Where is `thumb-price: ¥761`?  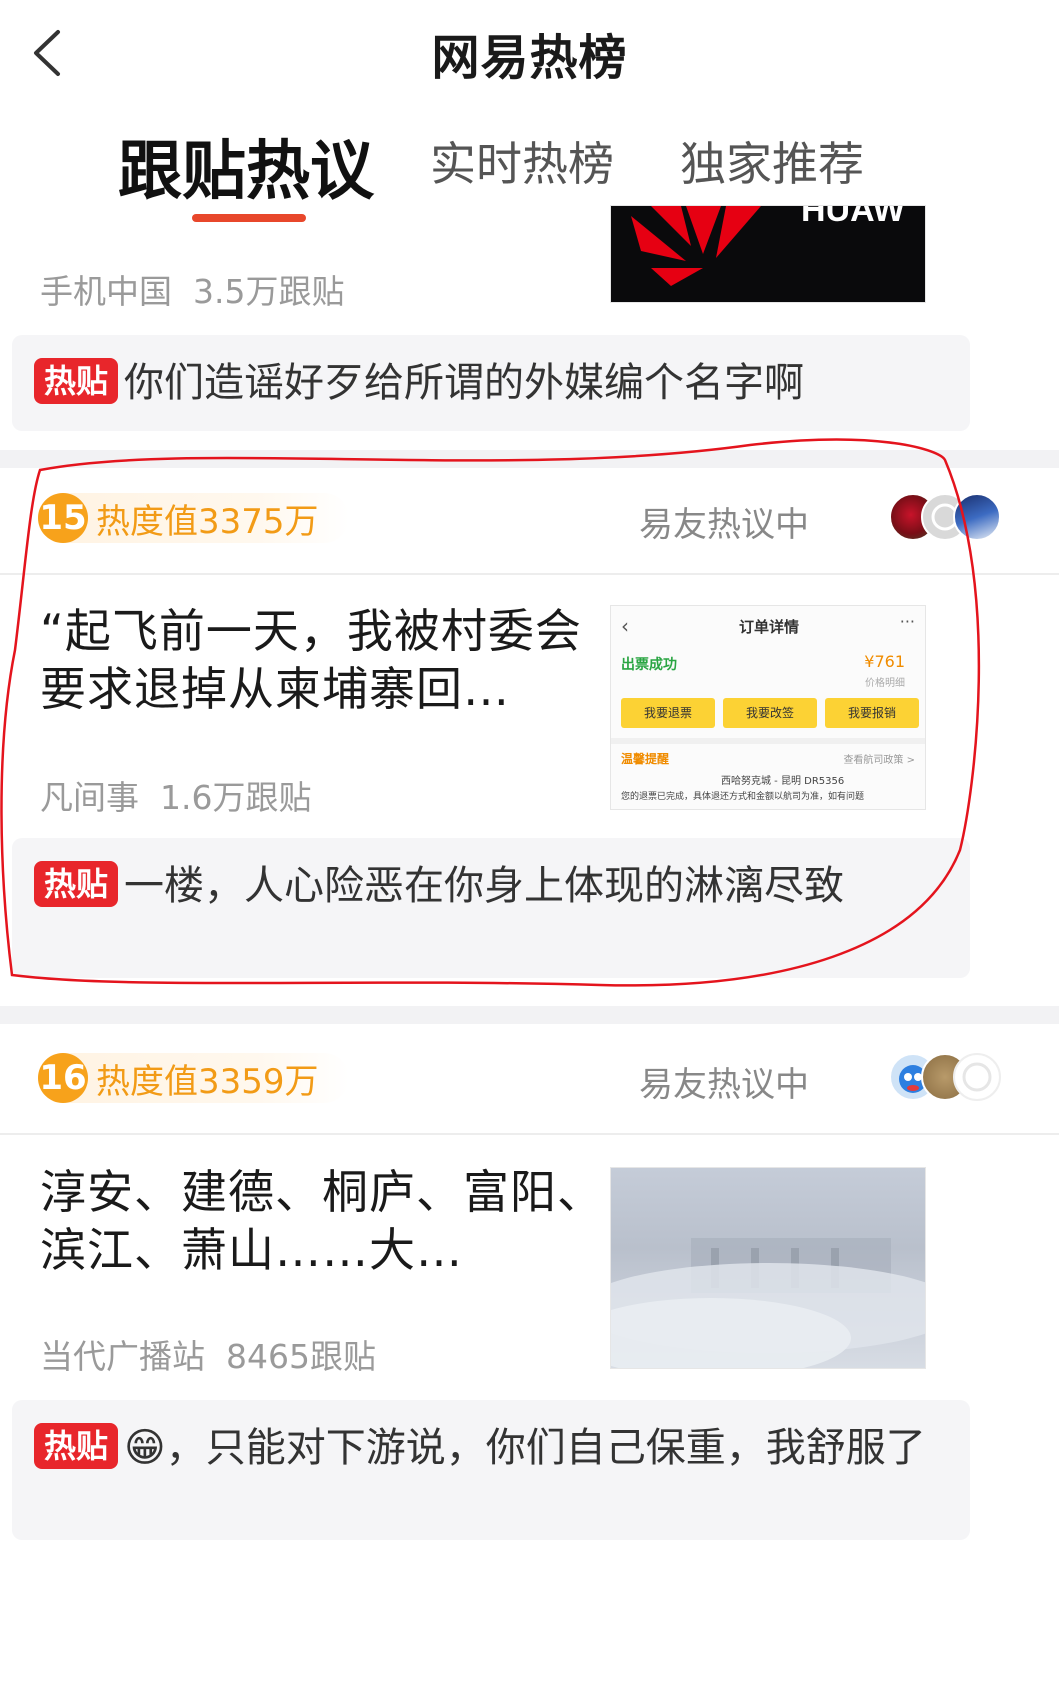 thumb-price: ¥761 is located at coordinates (884, 661).